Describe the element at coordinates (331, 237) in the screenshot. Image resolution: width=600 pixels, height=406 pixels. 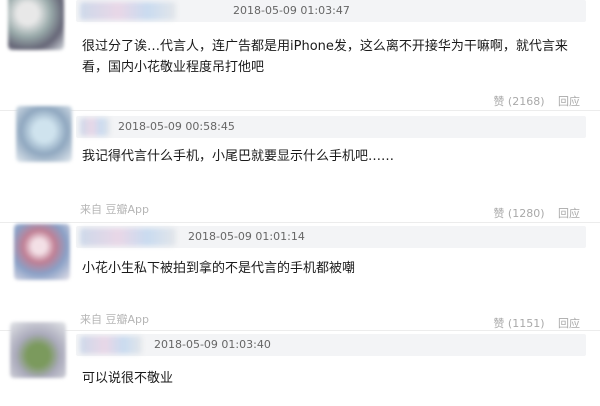
I see `comment-header: 2018-05-09 01:01:14` at that location.